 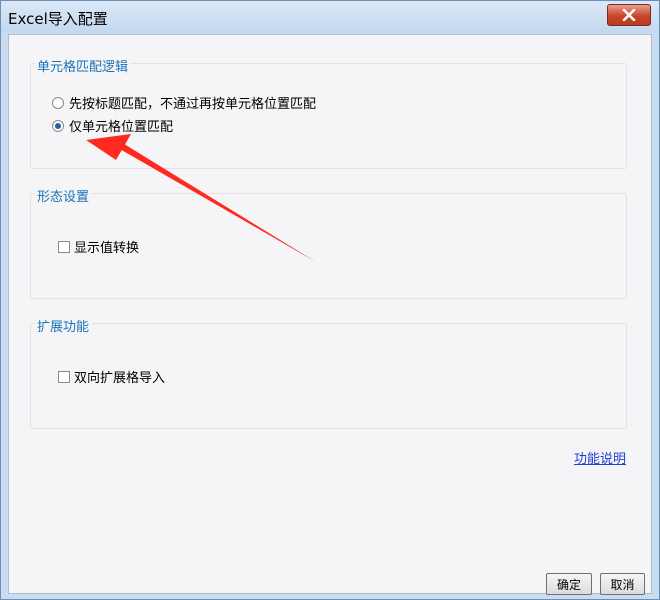 What do you see at coordinates (63, 195) in the screenshot?
I see `form-settings-group-title: 形态设置` at bounding box center [63, 195].